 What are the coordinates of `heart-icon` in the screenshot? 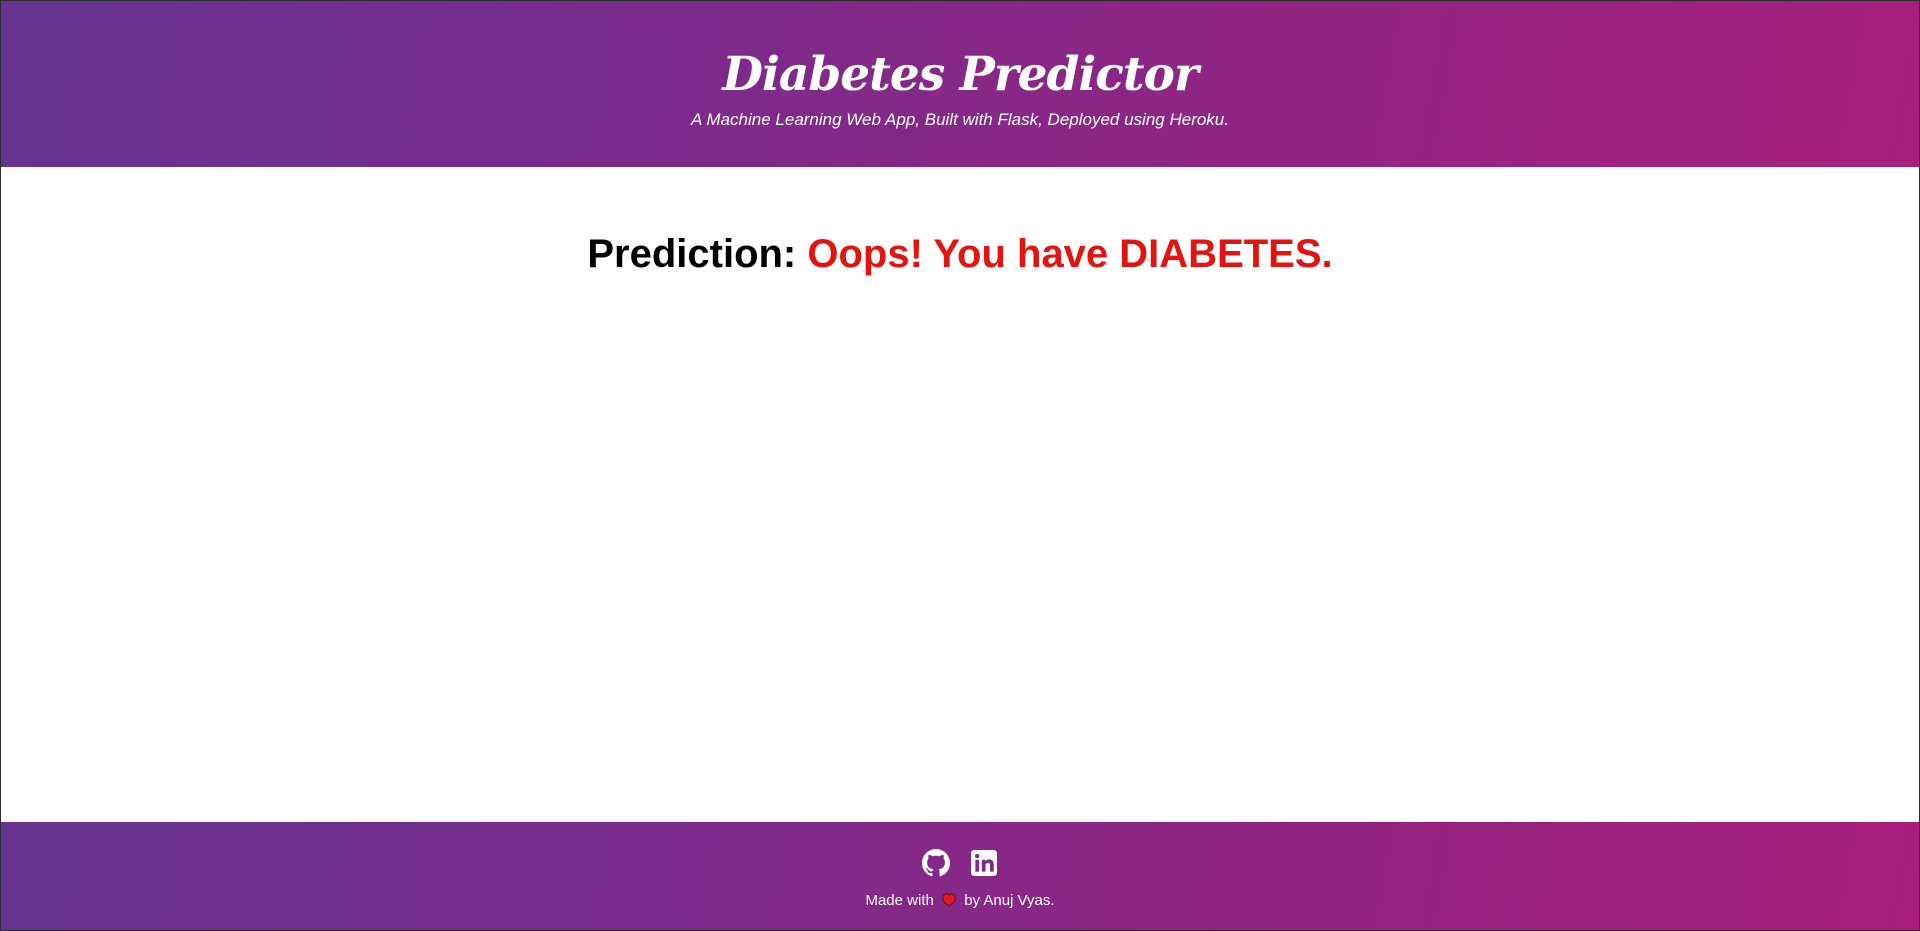 It's located at (949, 900).